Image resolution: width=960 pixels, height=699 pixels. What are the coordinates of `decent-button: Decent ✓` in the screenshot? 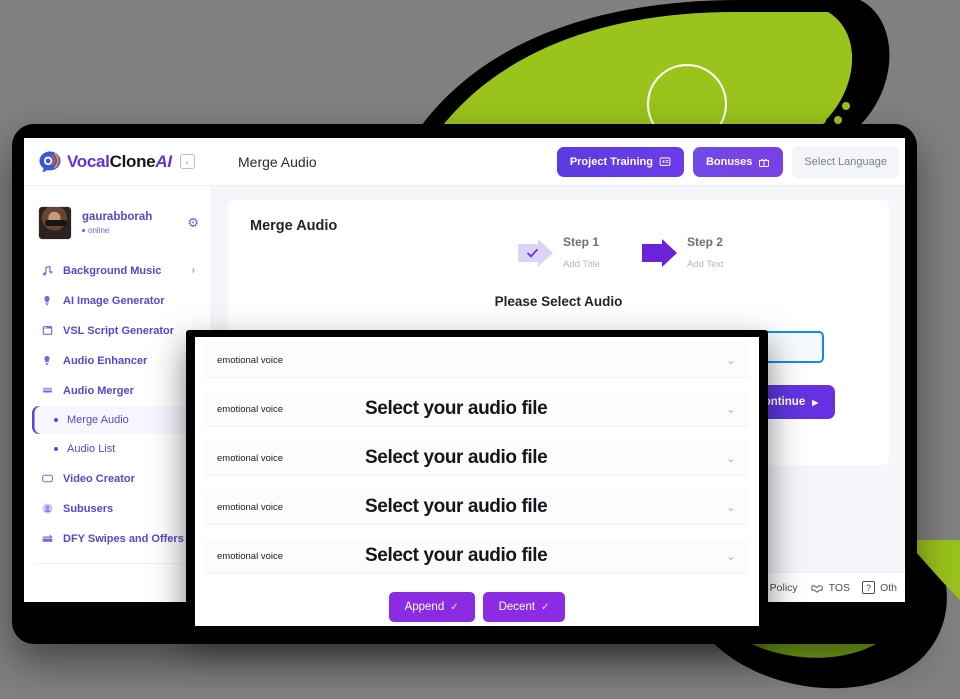 It's located at (524, 607).